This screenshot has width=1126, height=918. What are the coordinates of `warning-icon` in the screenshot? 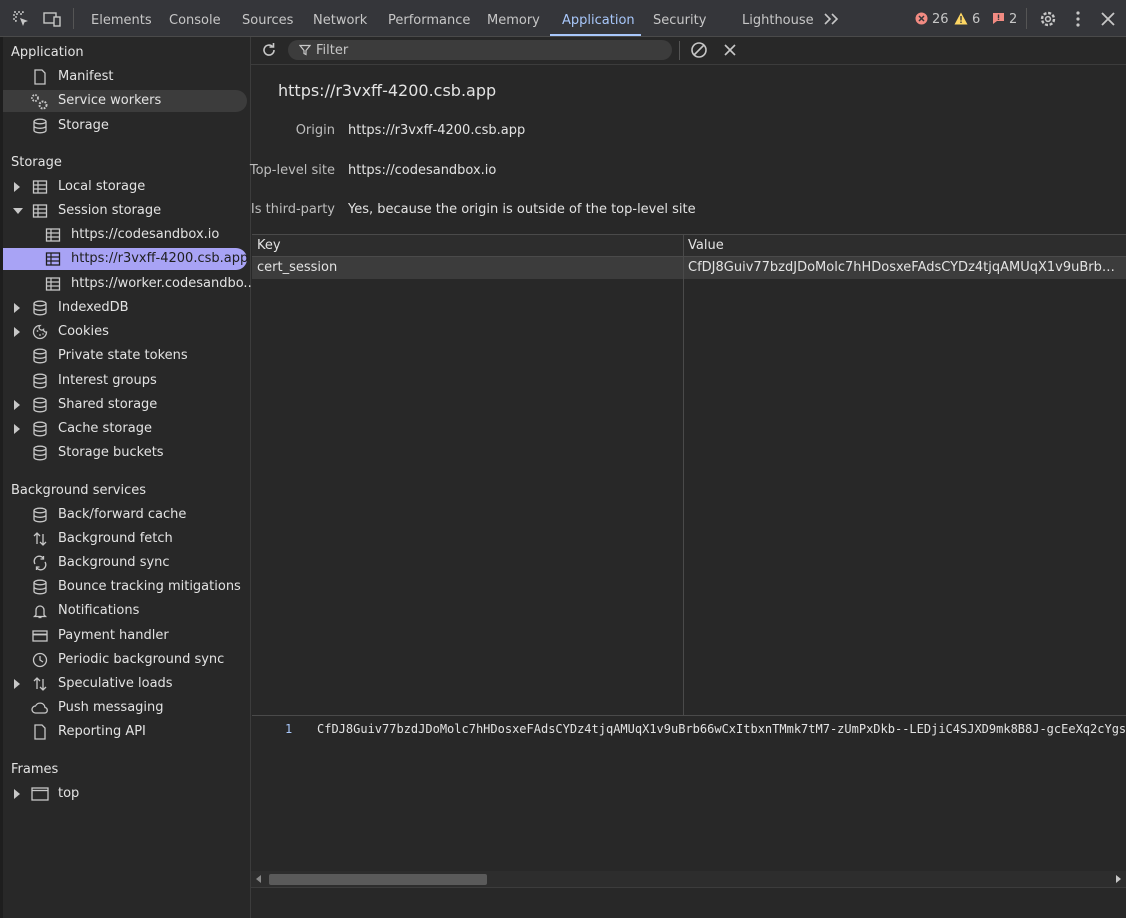 It's located at (961, 18).